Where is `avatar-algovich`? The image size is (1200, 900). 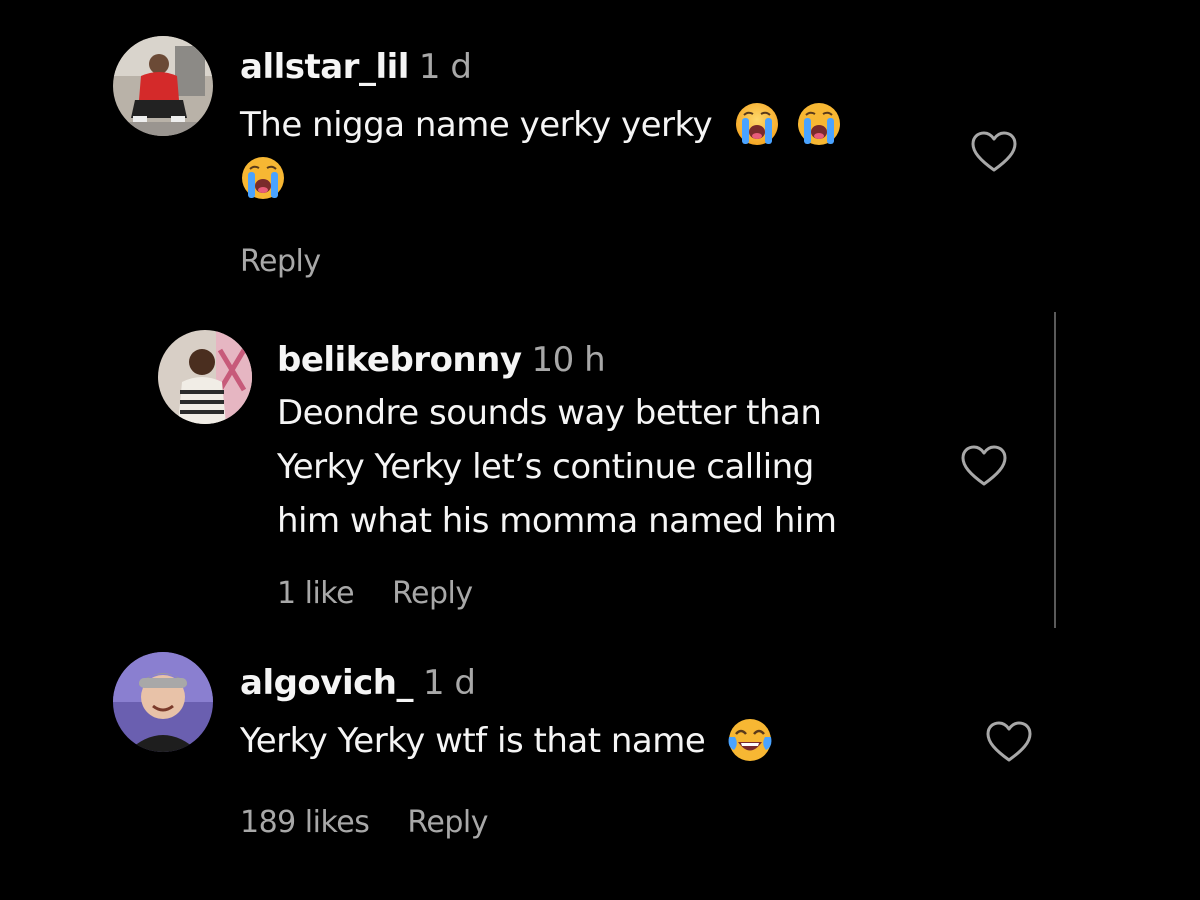
avatar-algovich is located at coordinates (163, 702).